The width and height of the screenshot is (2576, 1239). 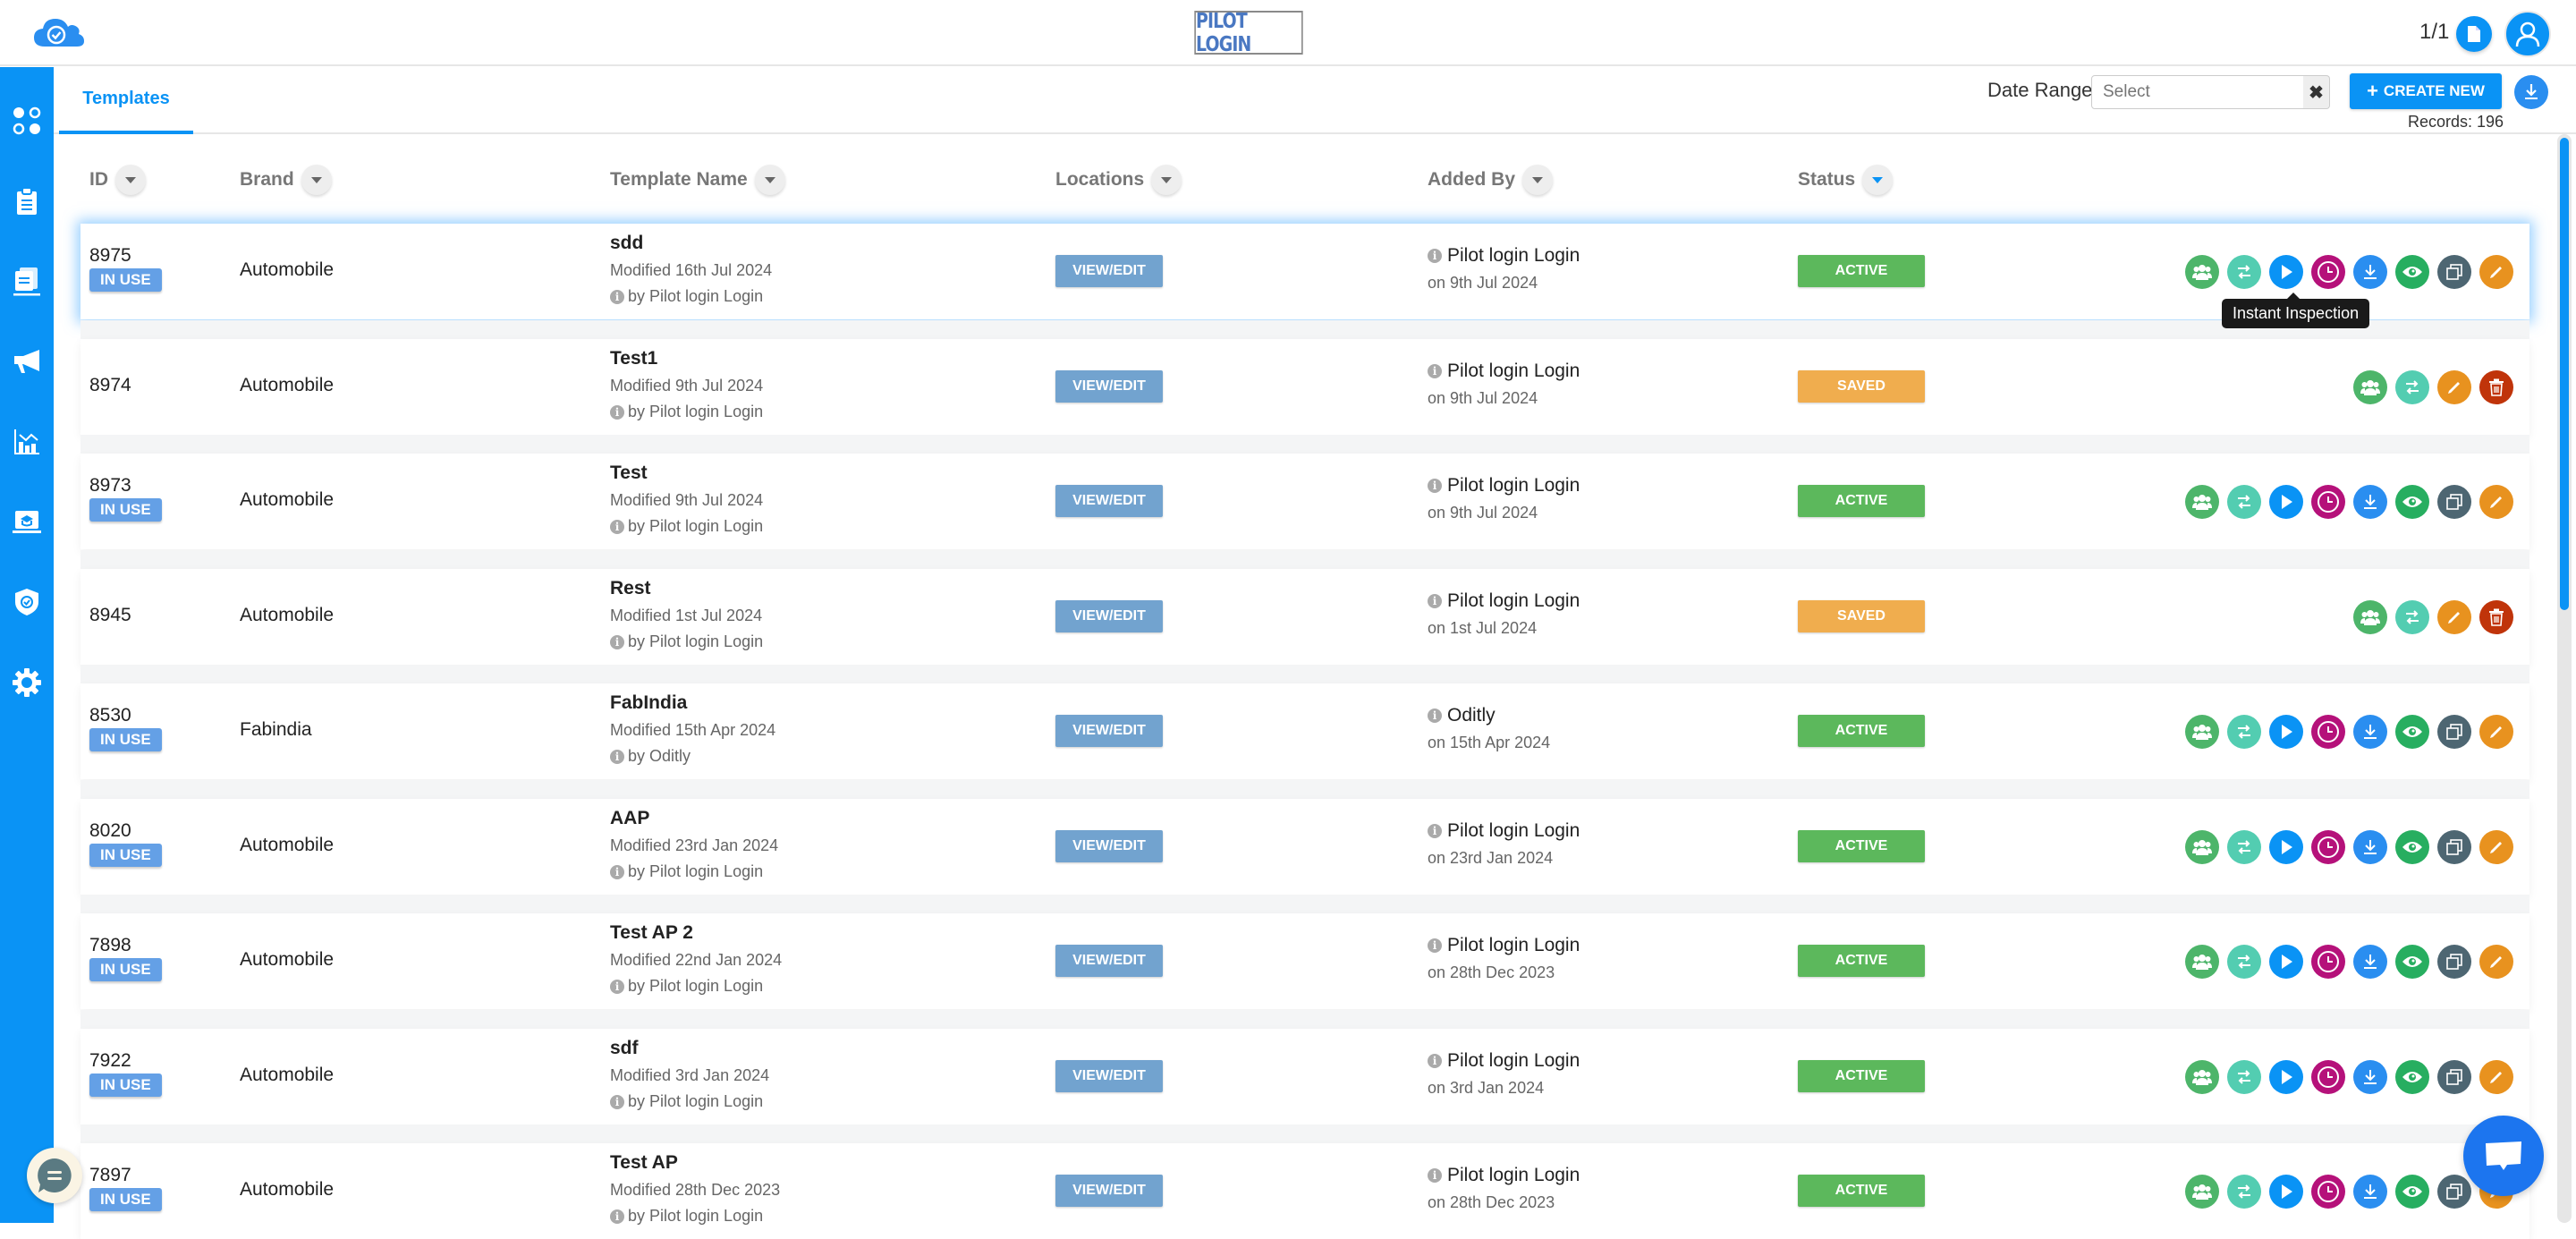 What do you see at coordinates (27, 602) in the screenshot?
I see `sidebar-item-security` at bounding box center [27, 602].